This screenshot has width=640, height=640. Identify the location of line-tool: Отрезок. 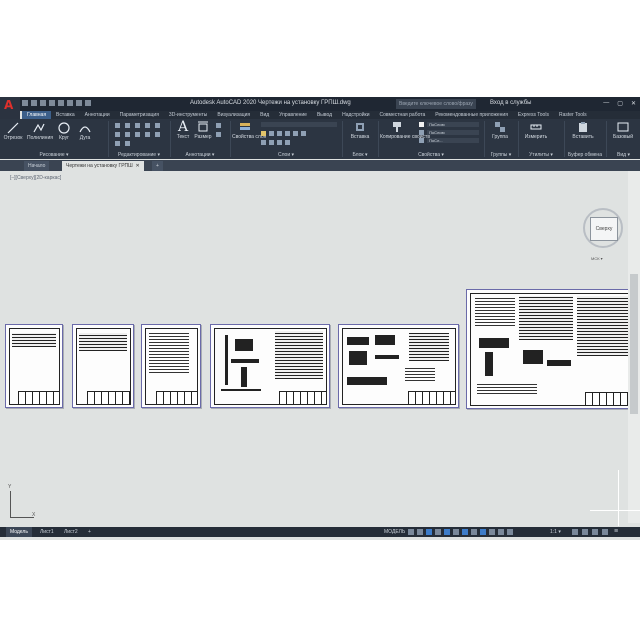
(13, 131).